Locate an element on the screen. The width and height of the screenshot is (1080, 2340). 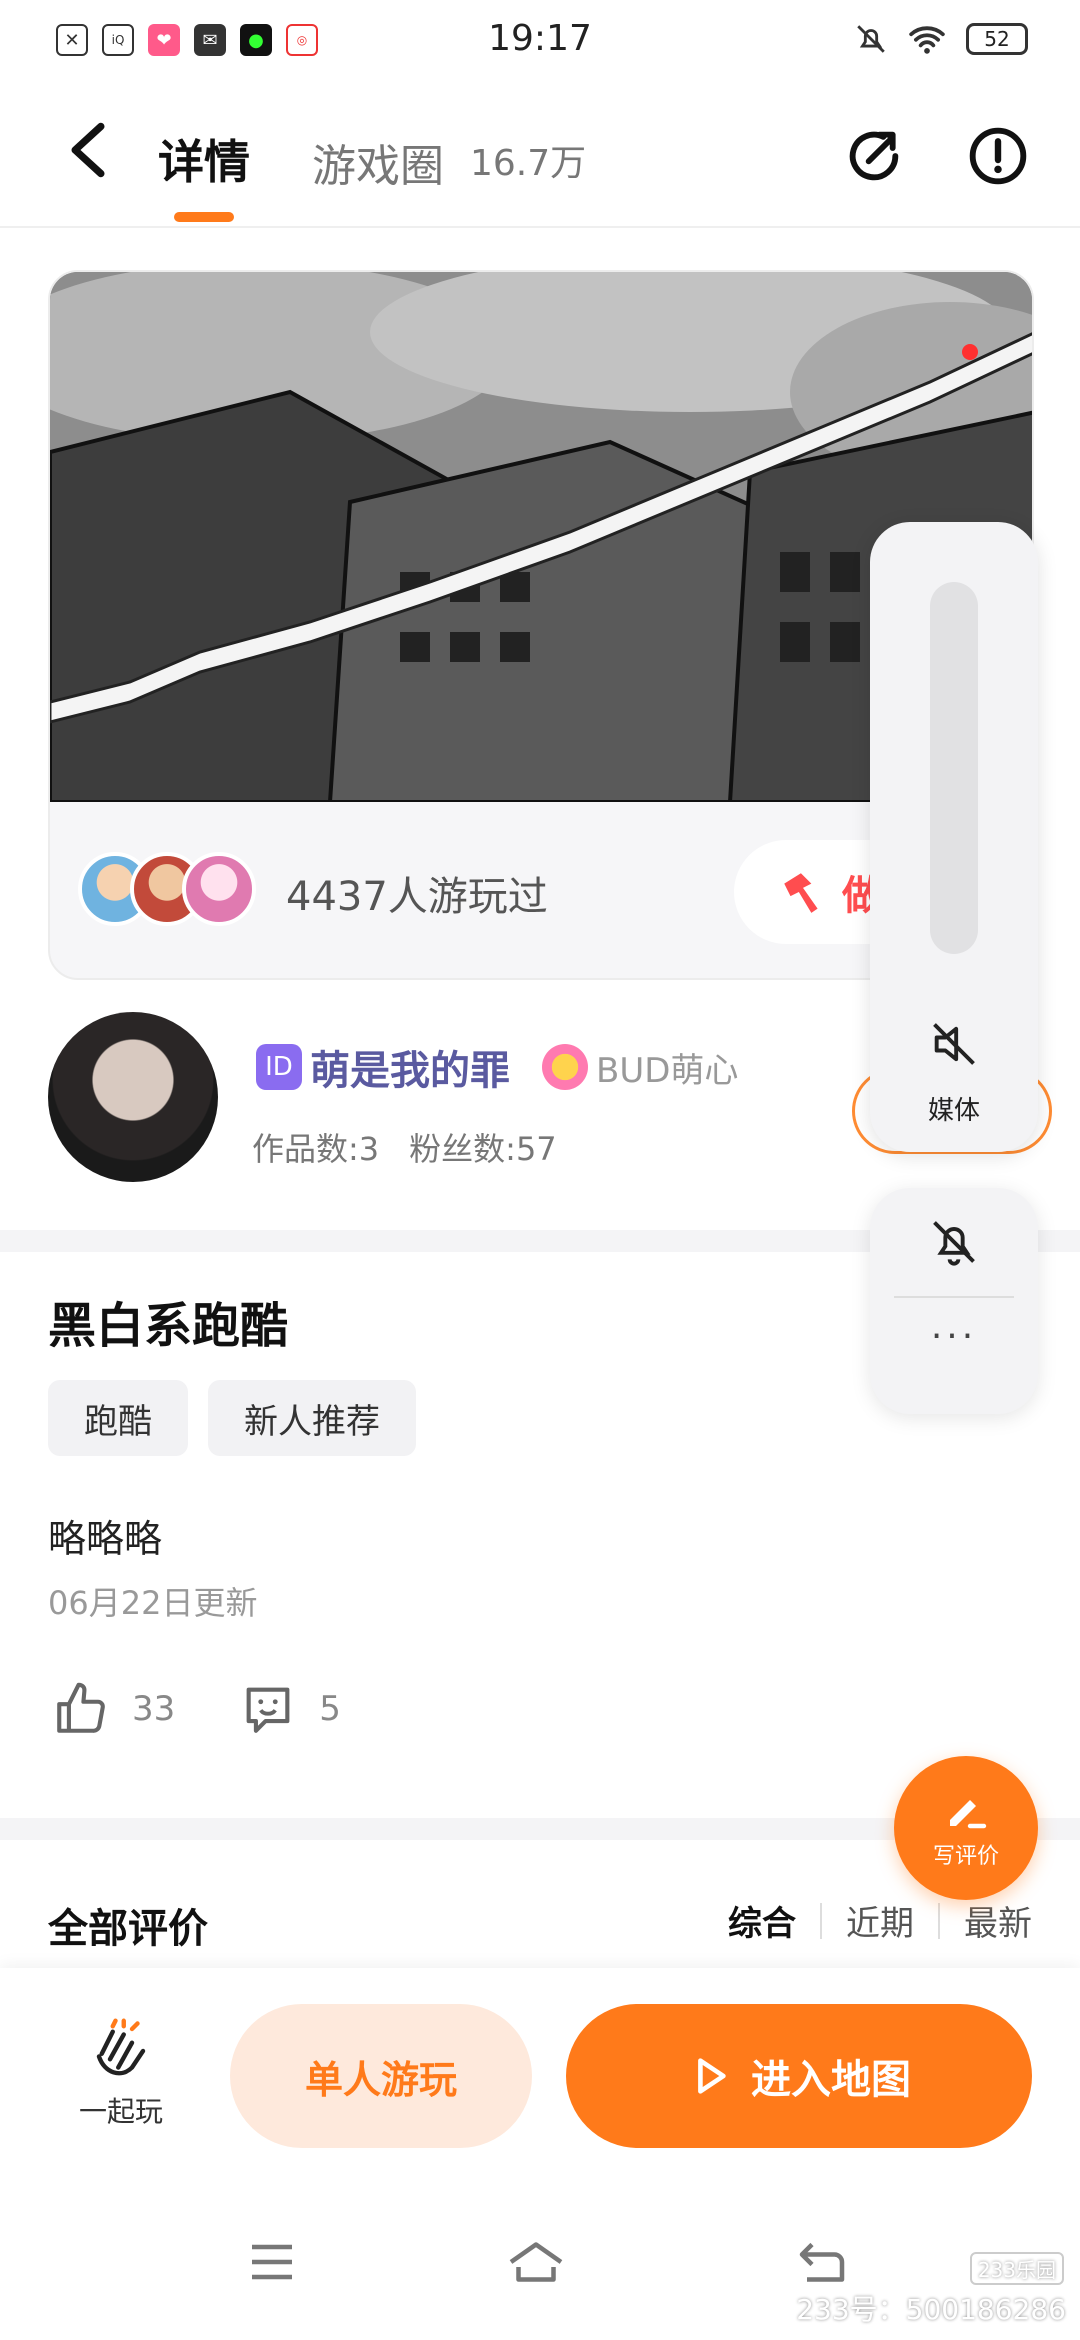
volume-media-label: 媒体 is located at coordinates (953, 1111).